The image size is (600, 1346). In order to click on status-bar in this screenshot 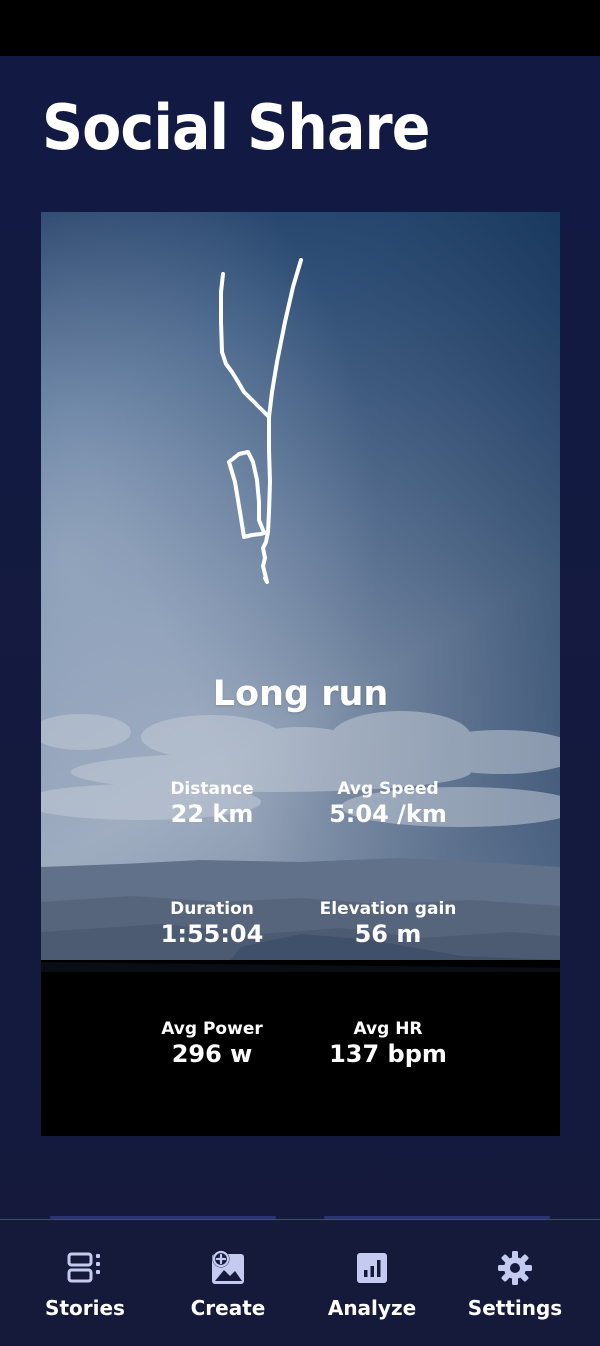, I will do `click(300, 28)`.